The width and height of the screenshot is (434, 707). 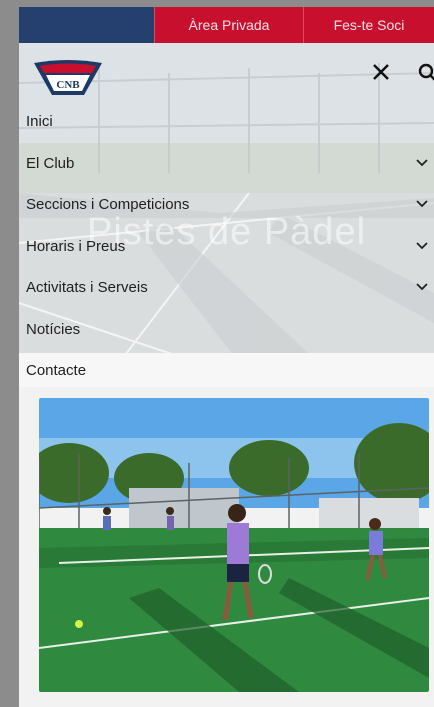 I want to click on top-bar: Àrea Privada Fes-te Soci, so click(x=226, y=25).